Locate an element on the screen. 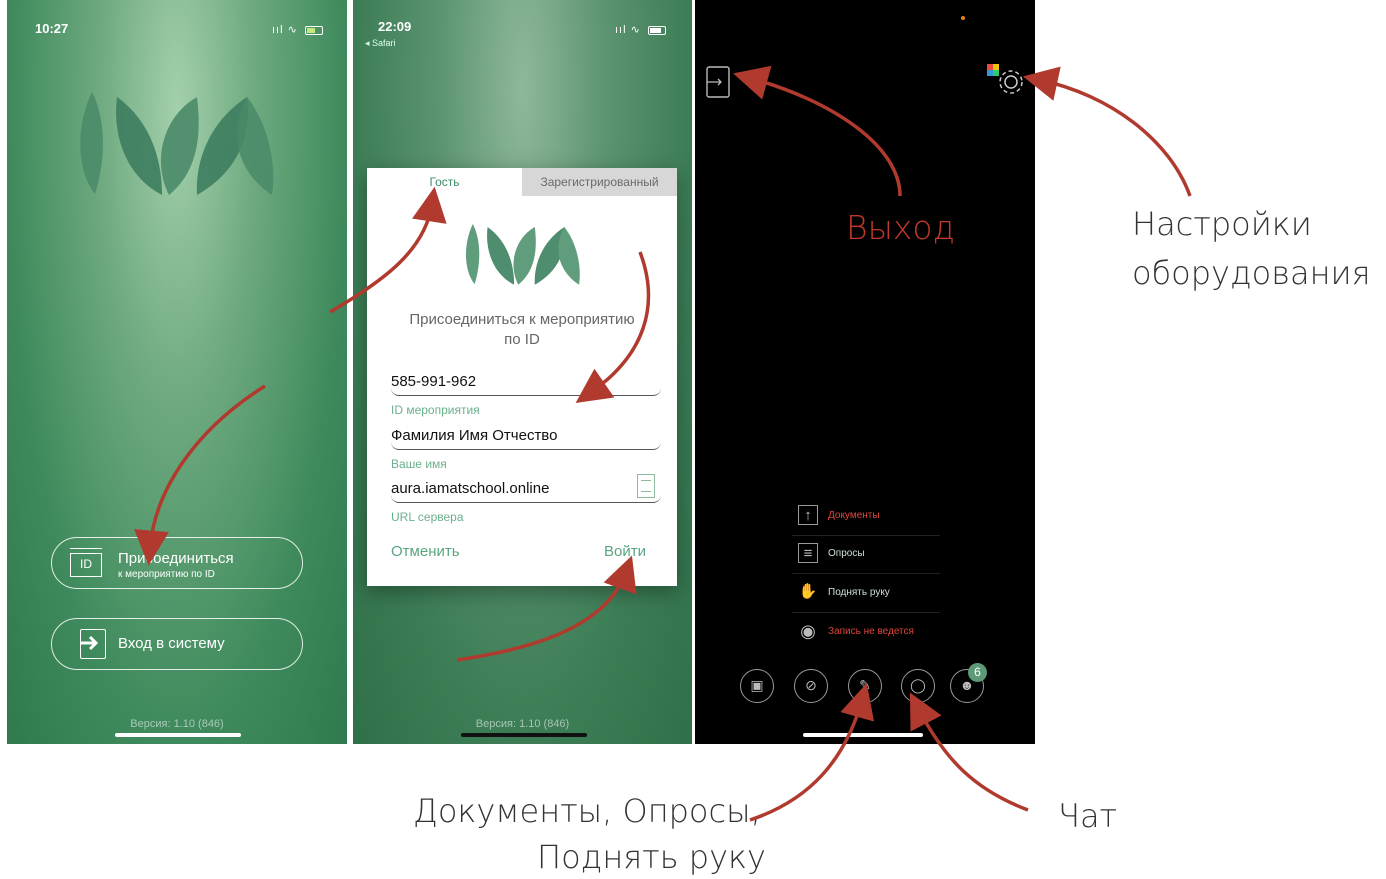  annotation-settings-line1: Настройки is located at coordinates (1222, 224).